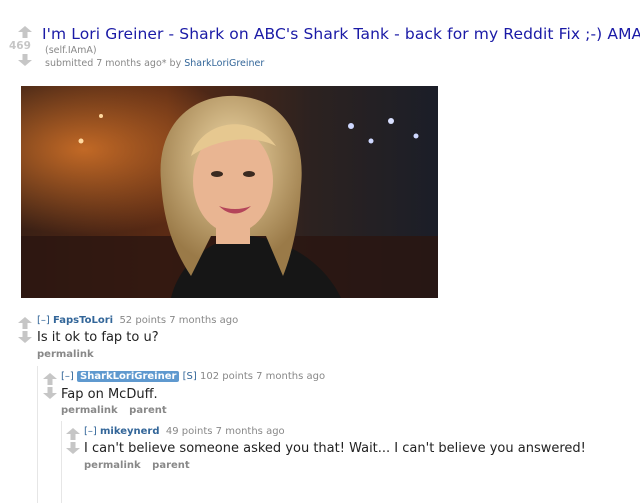  What do you see at coordinates (61, 462) in the screenshot?
I see `comment-2-thread-line` at bounding box center [61, 462].